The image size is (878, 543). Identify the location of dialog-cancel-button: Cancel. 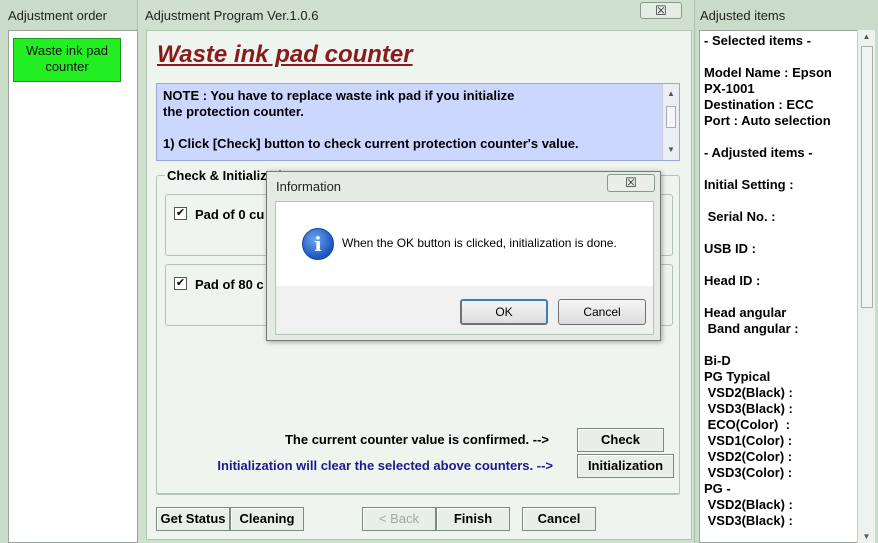
(602, 312).